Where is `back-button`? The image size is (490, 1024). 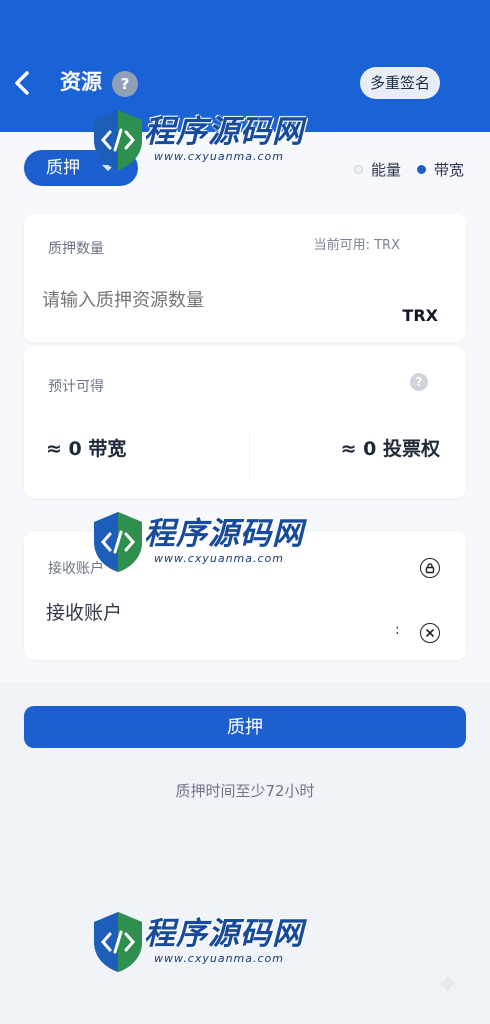 back-button is located at coordinates (22, 83).